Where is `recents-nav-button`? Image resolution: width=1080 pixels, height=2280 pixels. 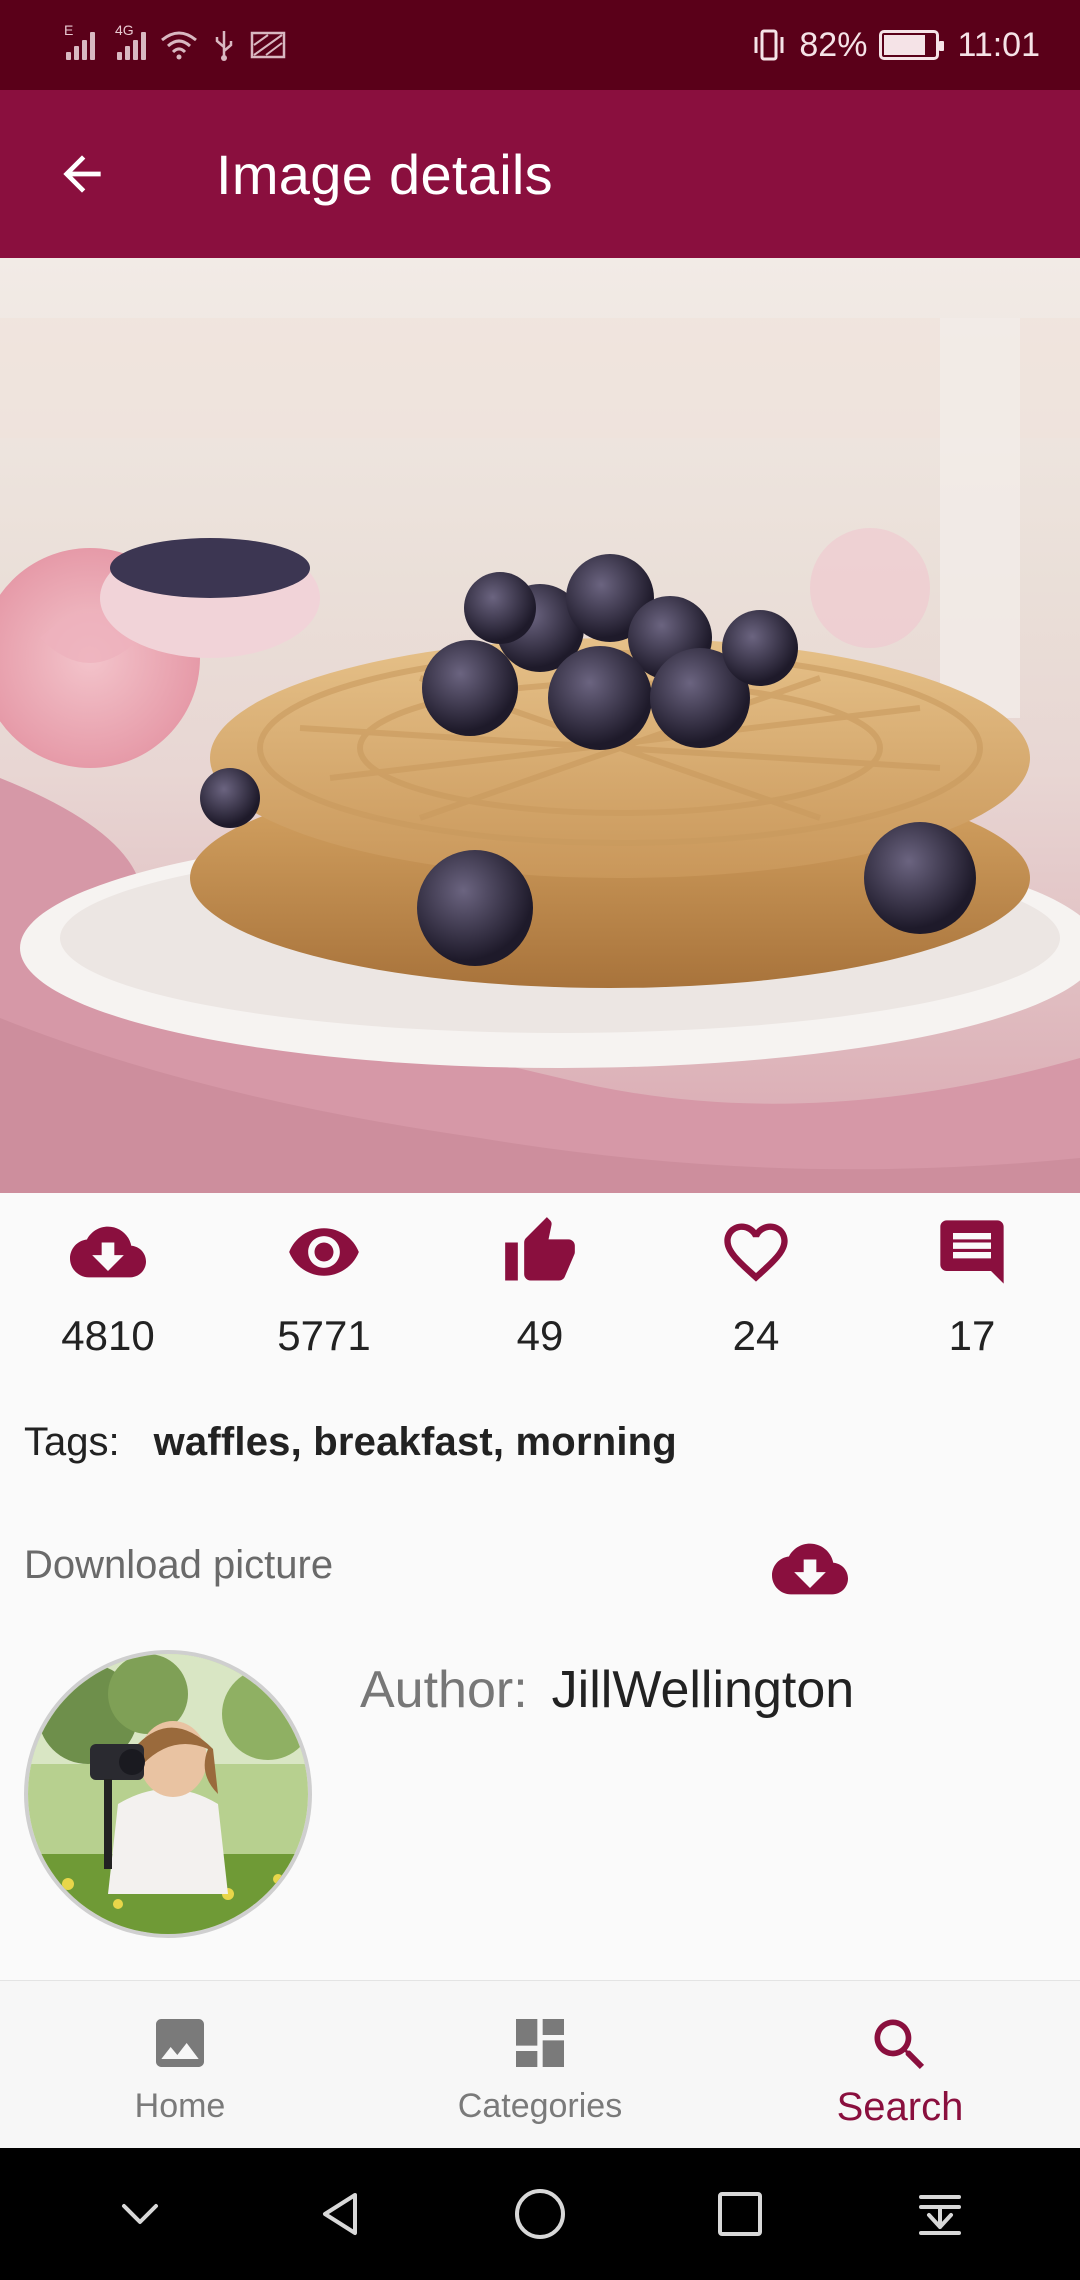 recents-nav-button is located at coordinates (740, 2214).